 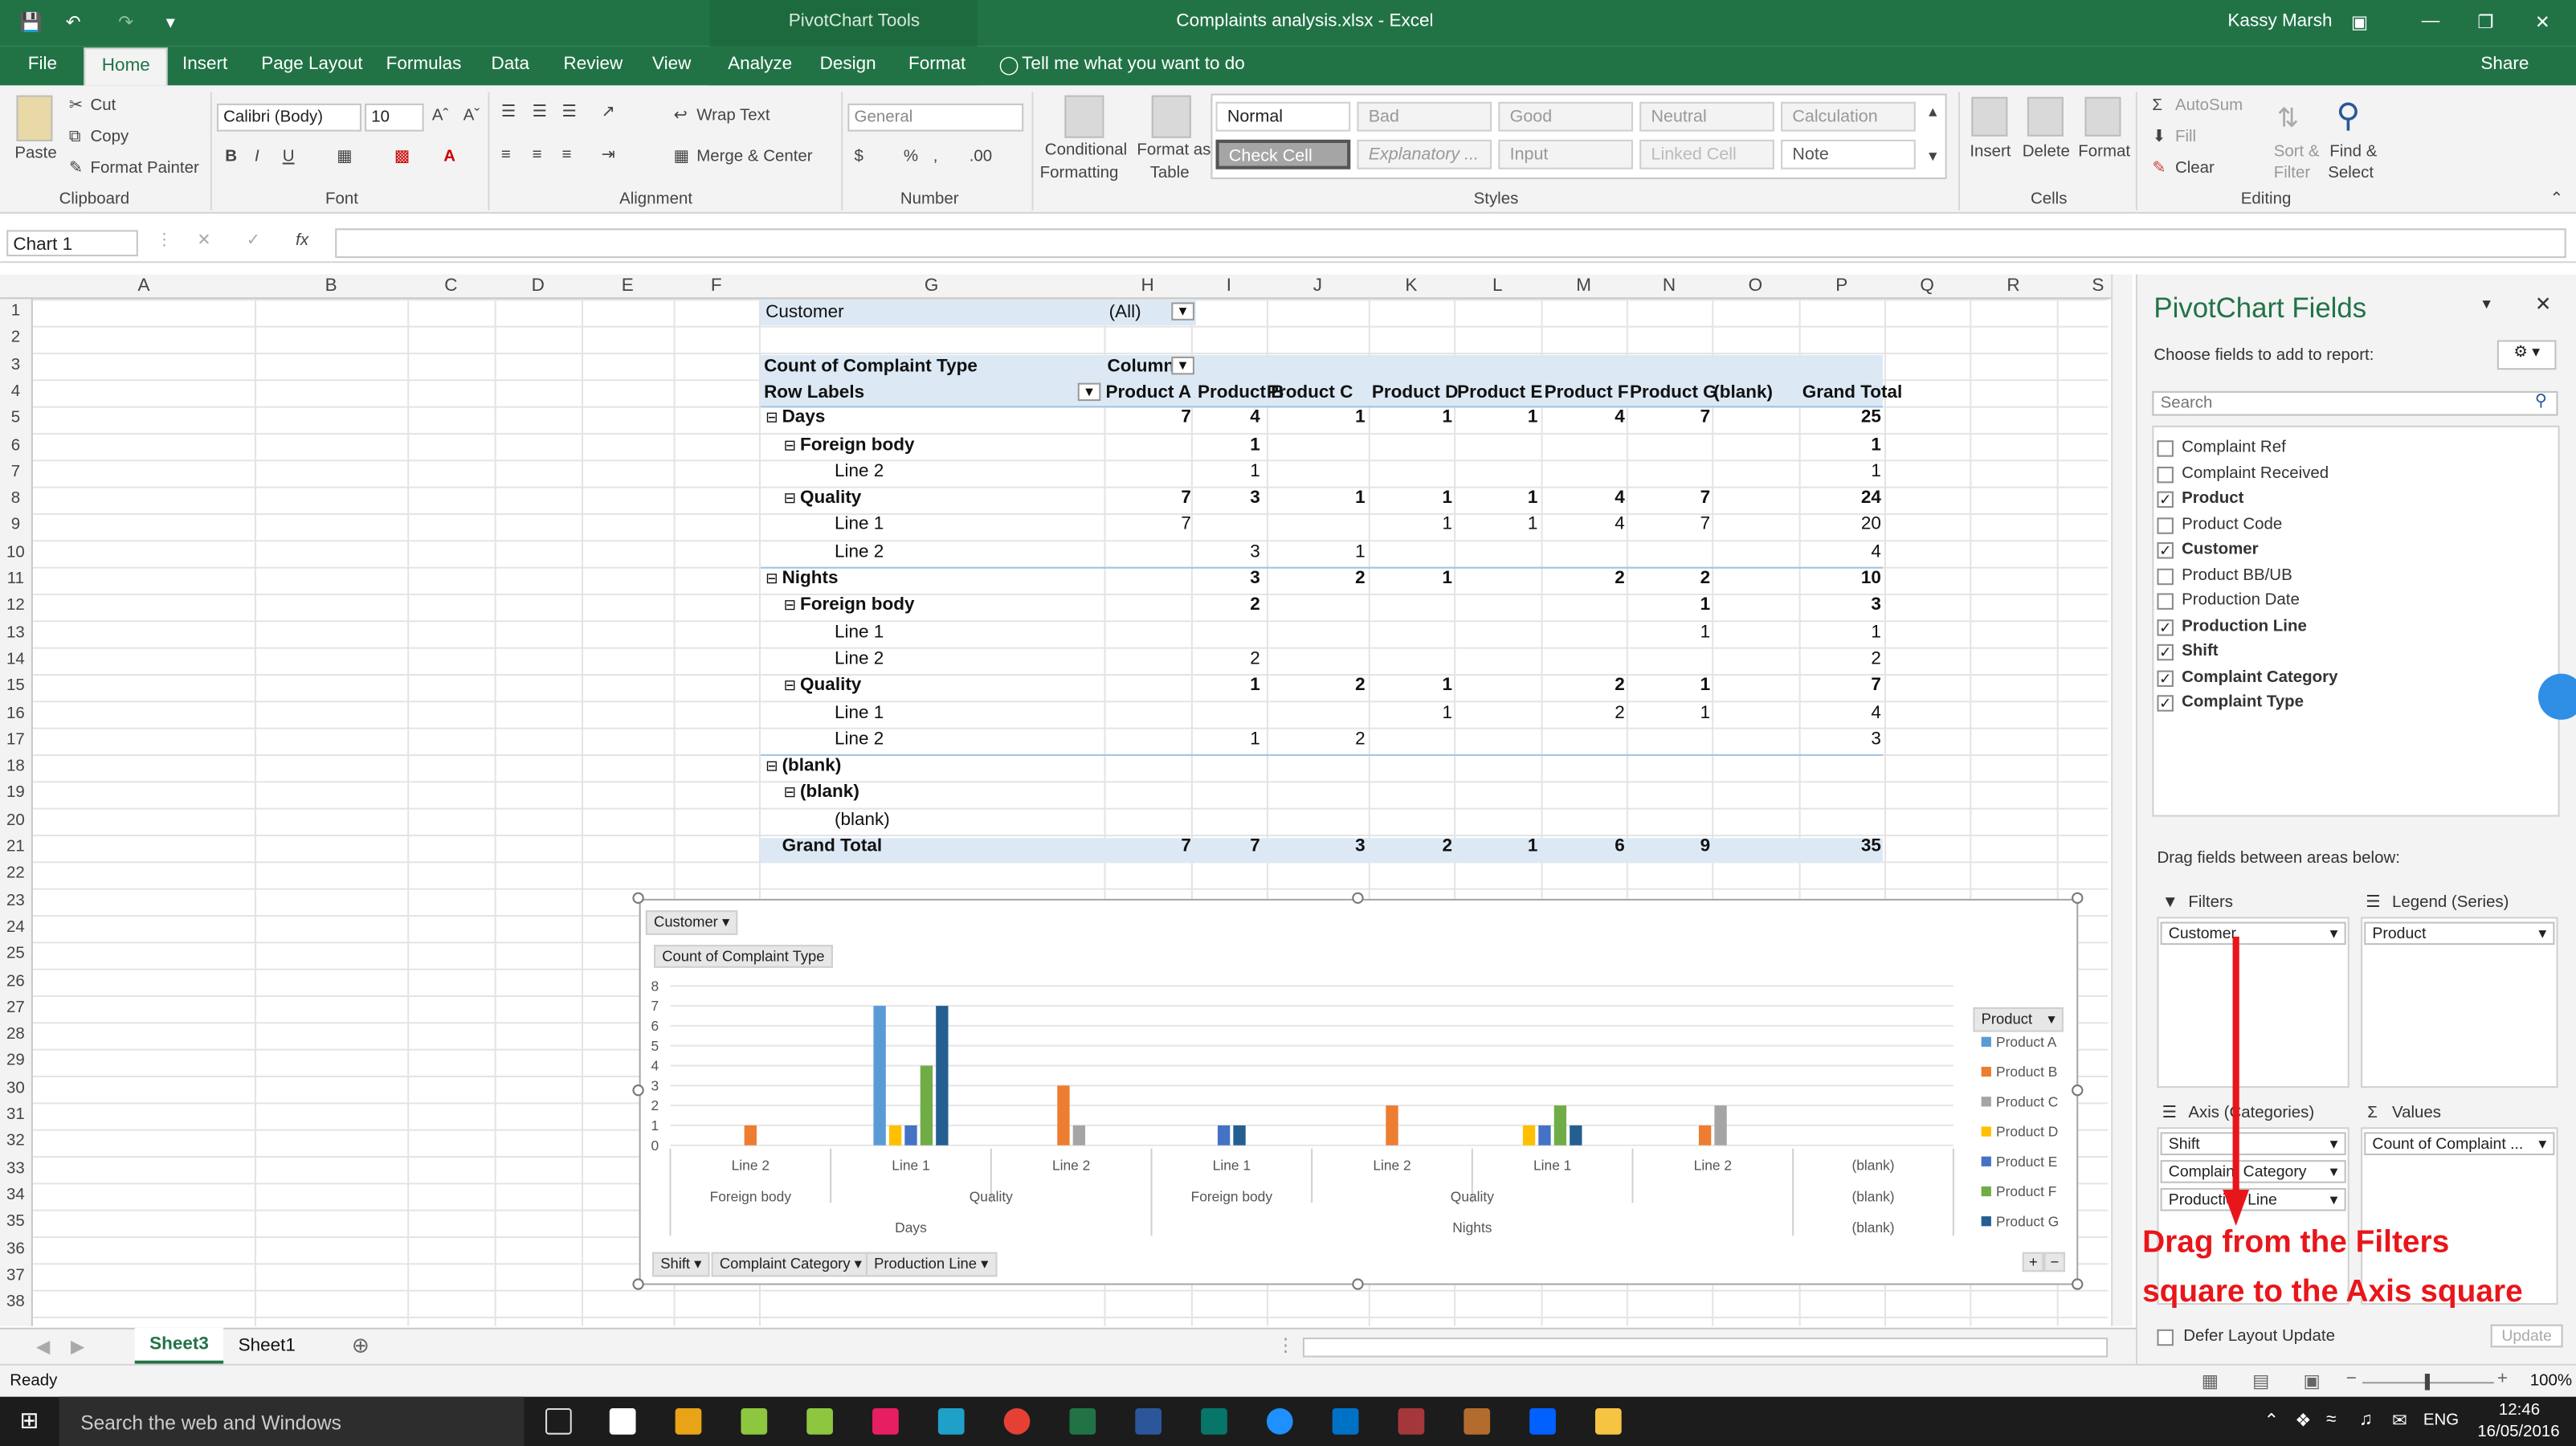 What do you see at coordinates (15, 1302) in the screenshot?
I see `row-header: 38` at bounding box center [15, 1302].